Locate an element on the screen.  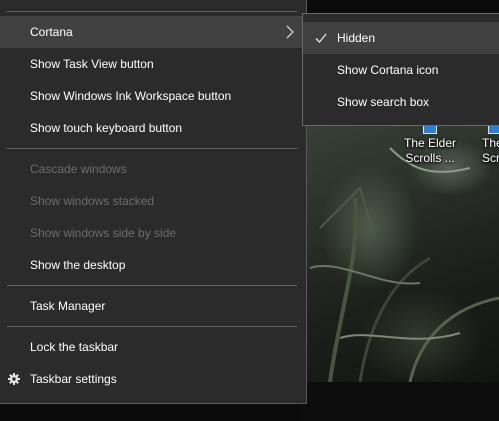
menu-item-windows-side-by-side: Show windows side by side is located at coordinates (153, 233).